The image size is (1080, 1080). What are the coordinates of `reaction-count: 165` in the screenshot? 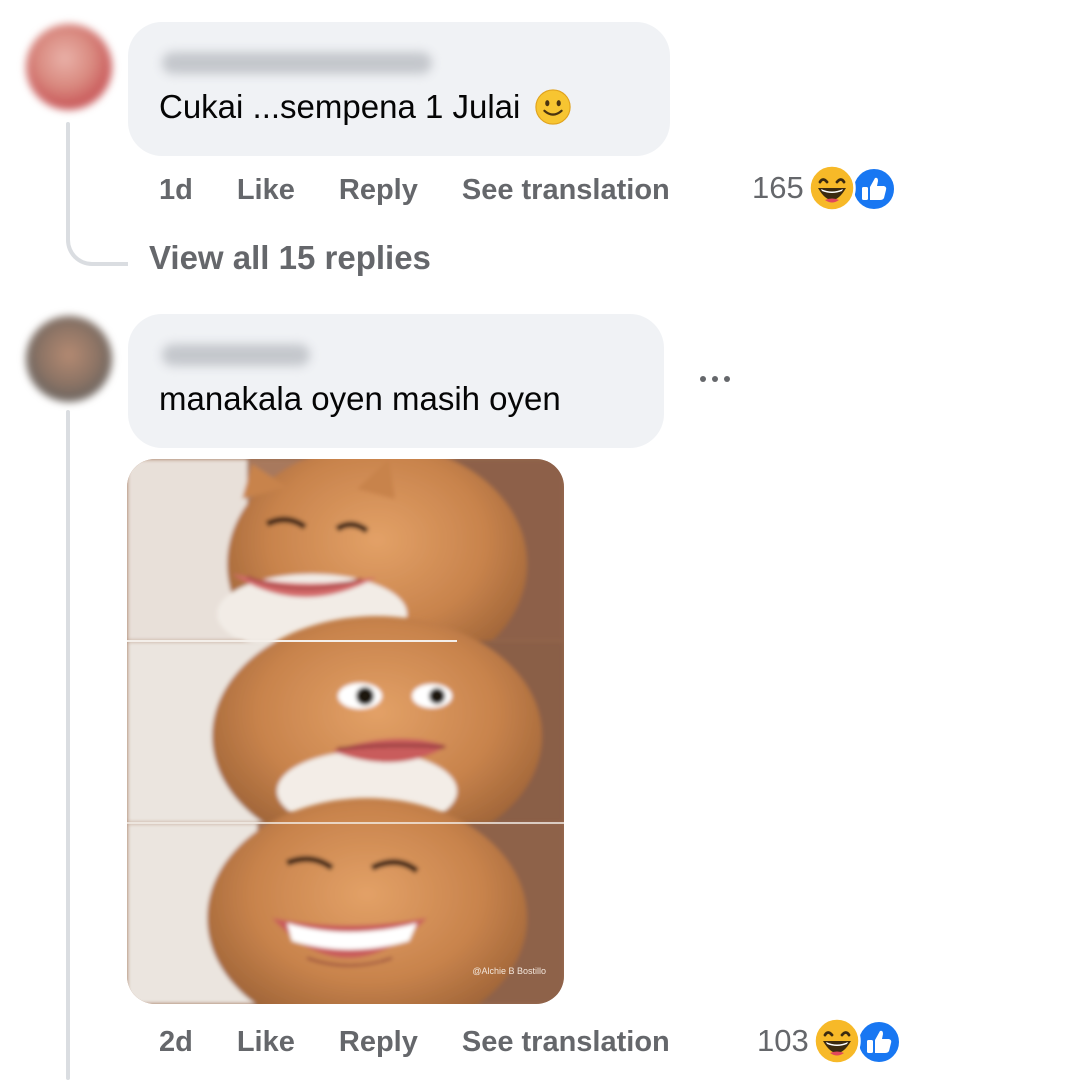 It's located at (778, 187).